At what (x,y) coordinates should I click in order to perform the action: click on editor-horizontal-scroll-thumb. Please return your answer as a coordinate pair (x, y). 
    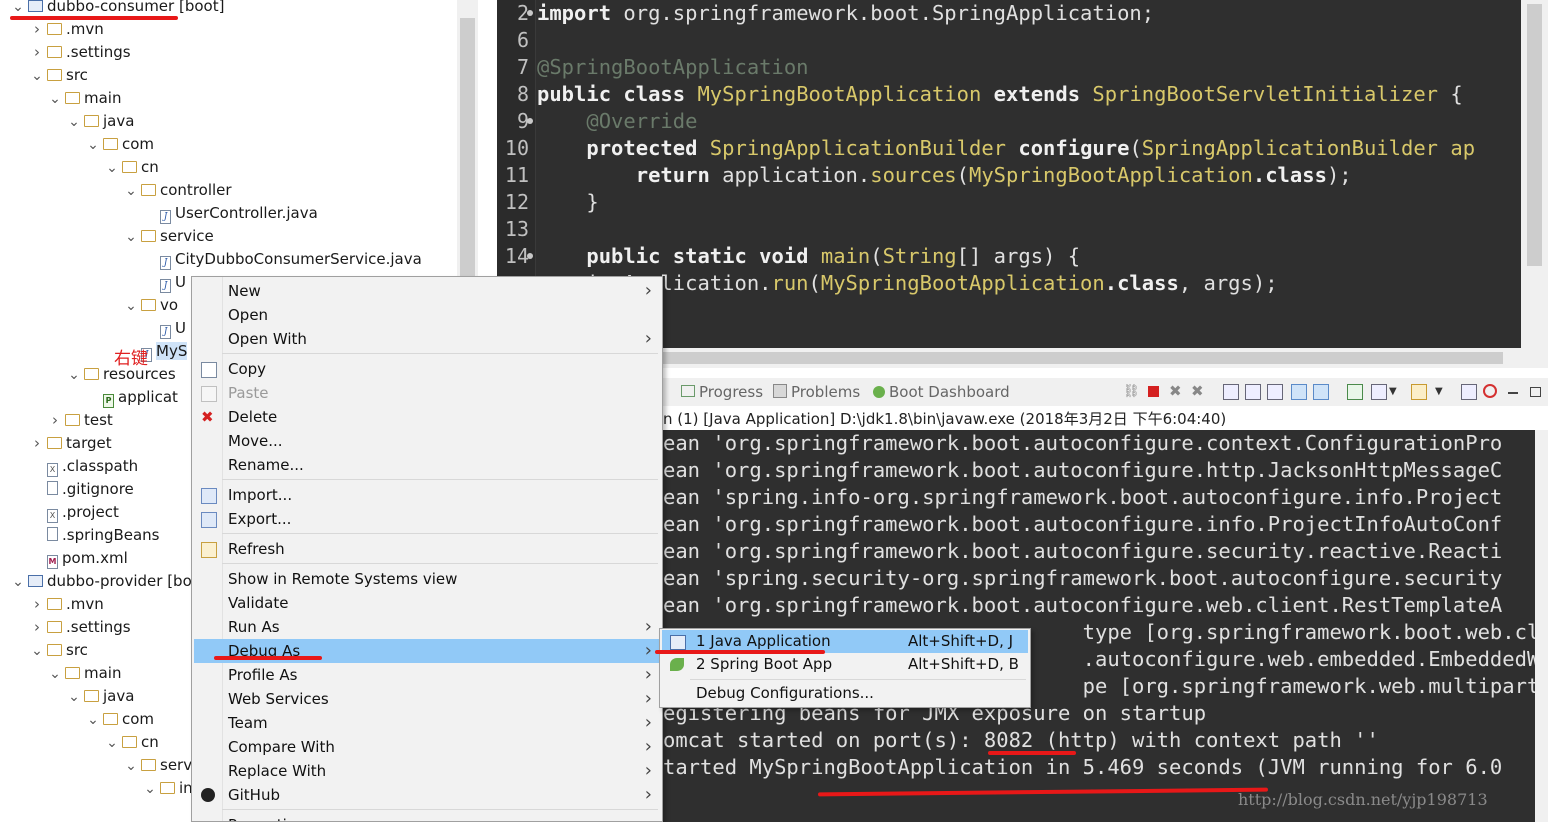
    Looking at the image, I should click on (1083, 358).